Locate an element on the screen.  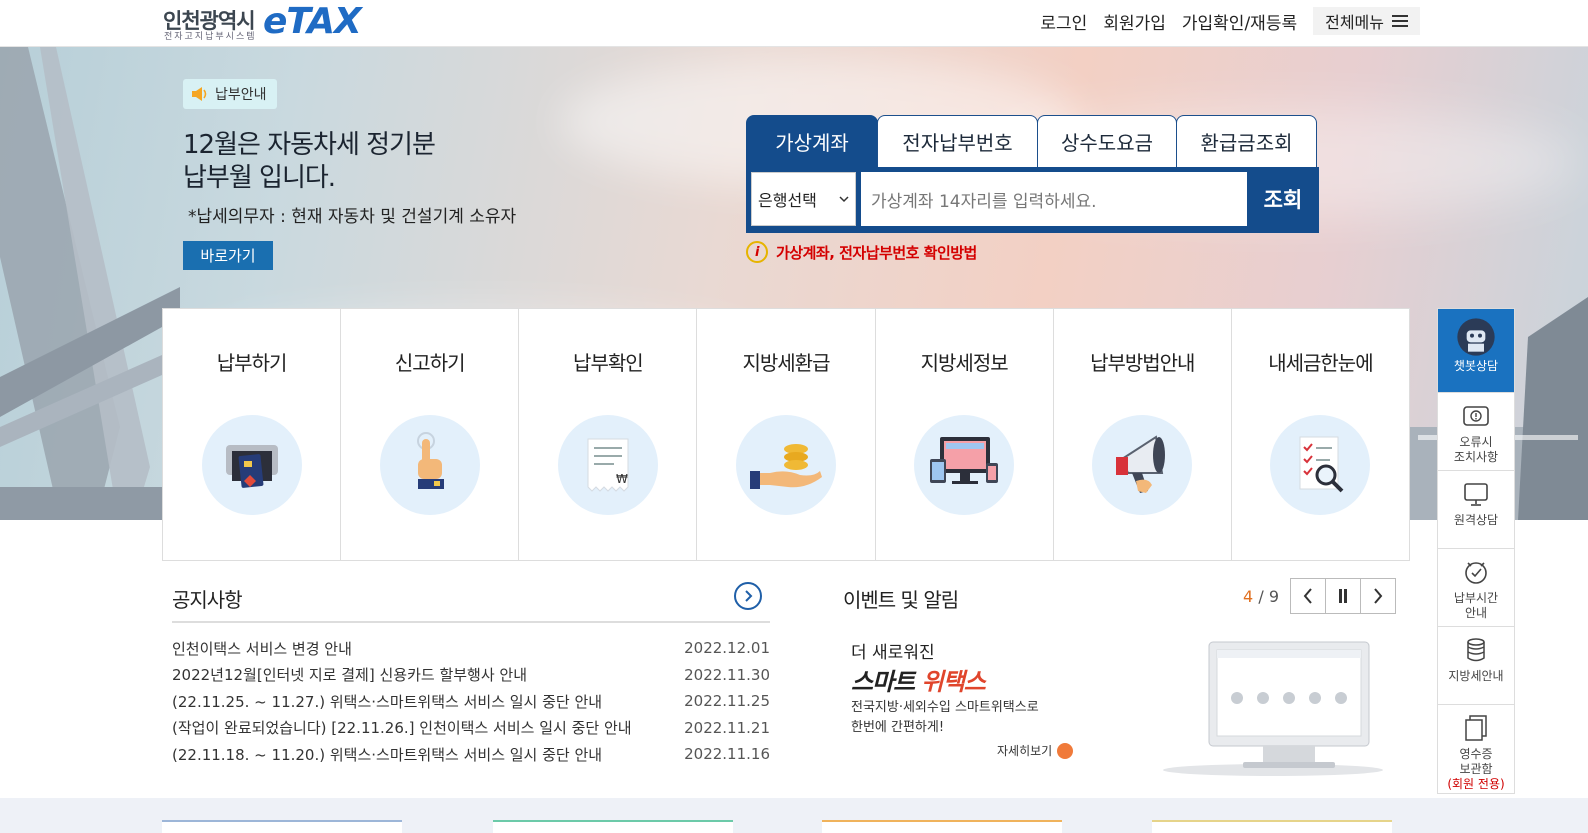
list-item: 인천이택스 서비스 변경 안내 2022.12.01 is located at coordinates (471, 648).